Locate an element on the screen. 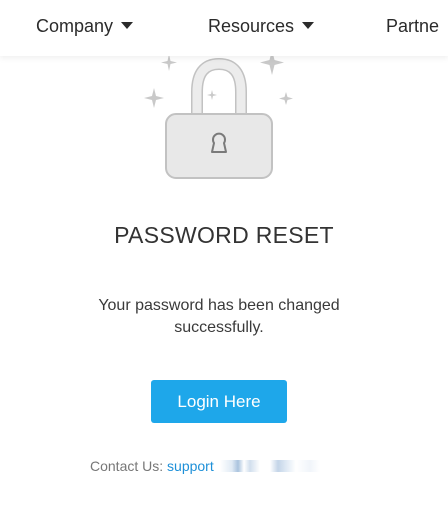  nav-item-resources: Resources is located at coordinates (261, 26).